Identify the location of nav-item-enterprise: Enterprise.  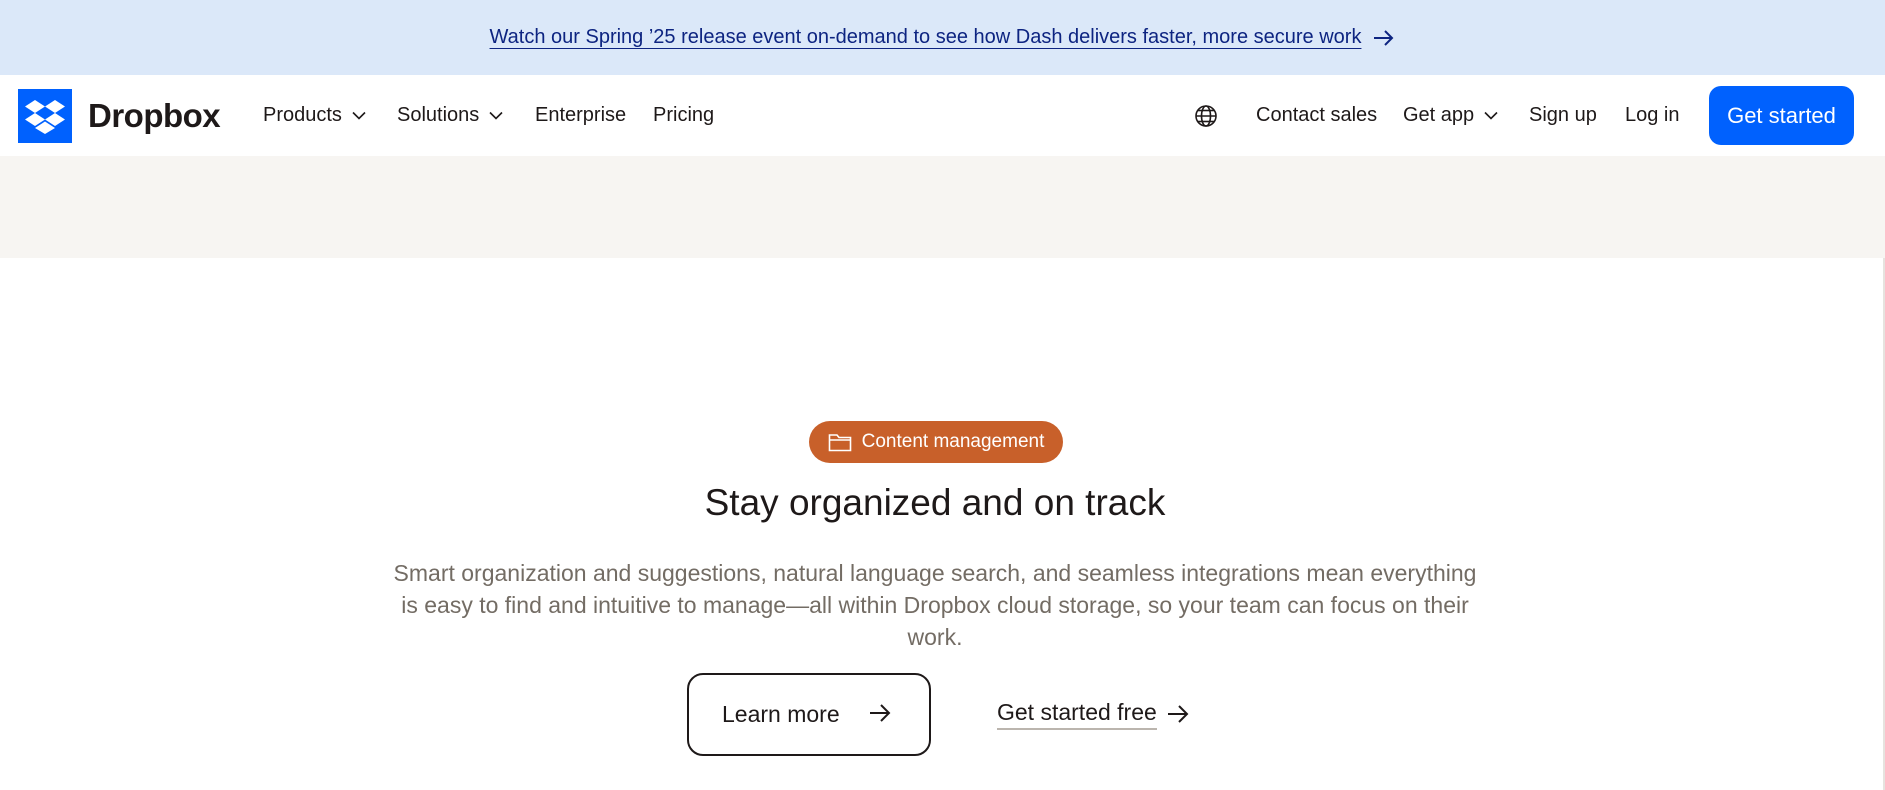
(580, 115).